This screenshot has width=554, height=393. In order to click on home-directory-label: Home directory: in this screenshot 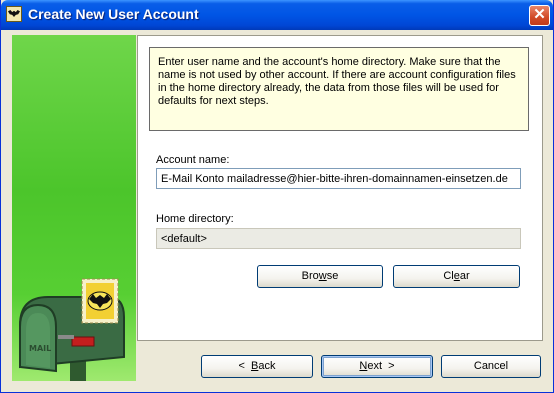, I will do `click(195, 219)`.